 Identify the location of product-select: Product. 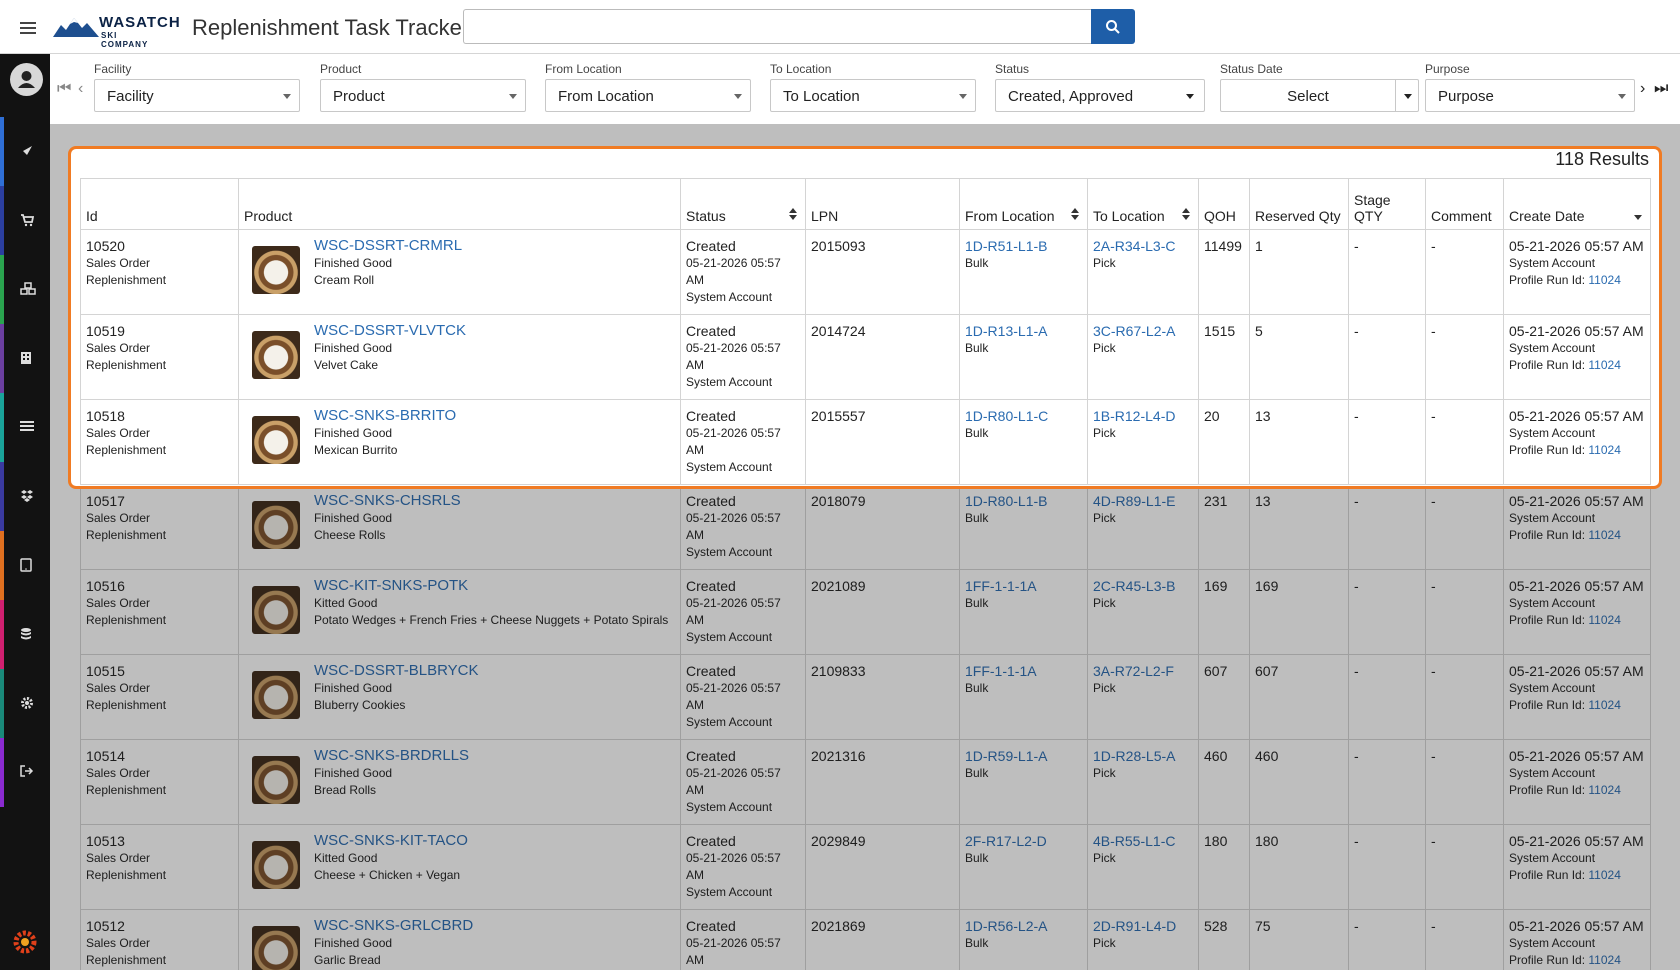
(423, 95).